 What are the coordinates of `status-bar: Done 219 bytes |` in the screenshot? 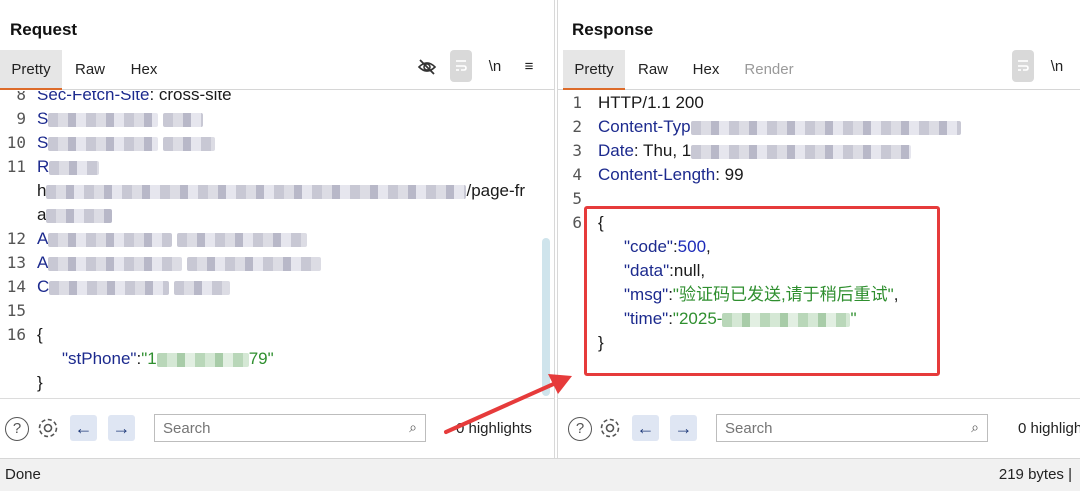 It's located at (540, 474).